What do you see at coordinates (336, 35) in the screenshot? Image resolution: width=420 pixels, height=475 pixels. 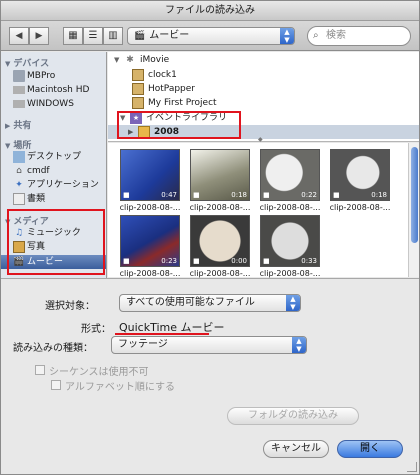 I see `search-placeholder: 検索` at bounding box center [336, 35].